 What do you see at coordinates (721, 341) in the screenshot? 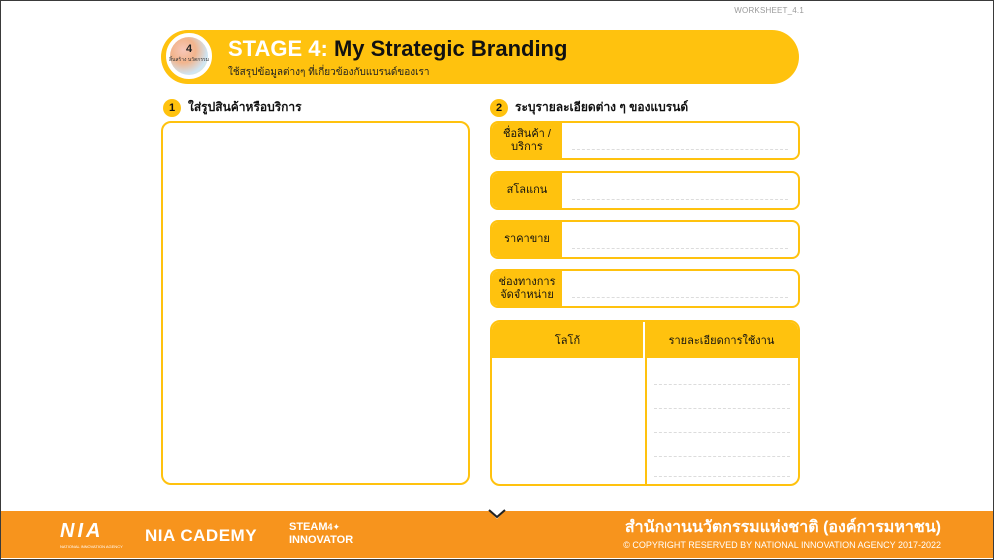
I see `usage-column-header: รายละเอียดการใช้งาน` at bounding box center [721, 341].